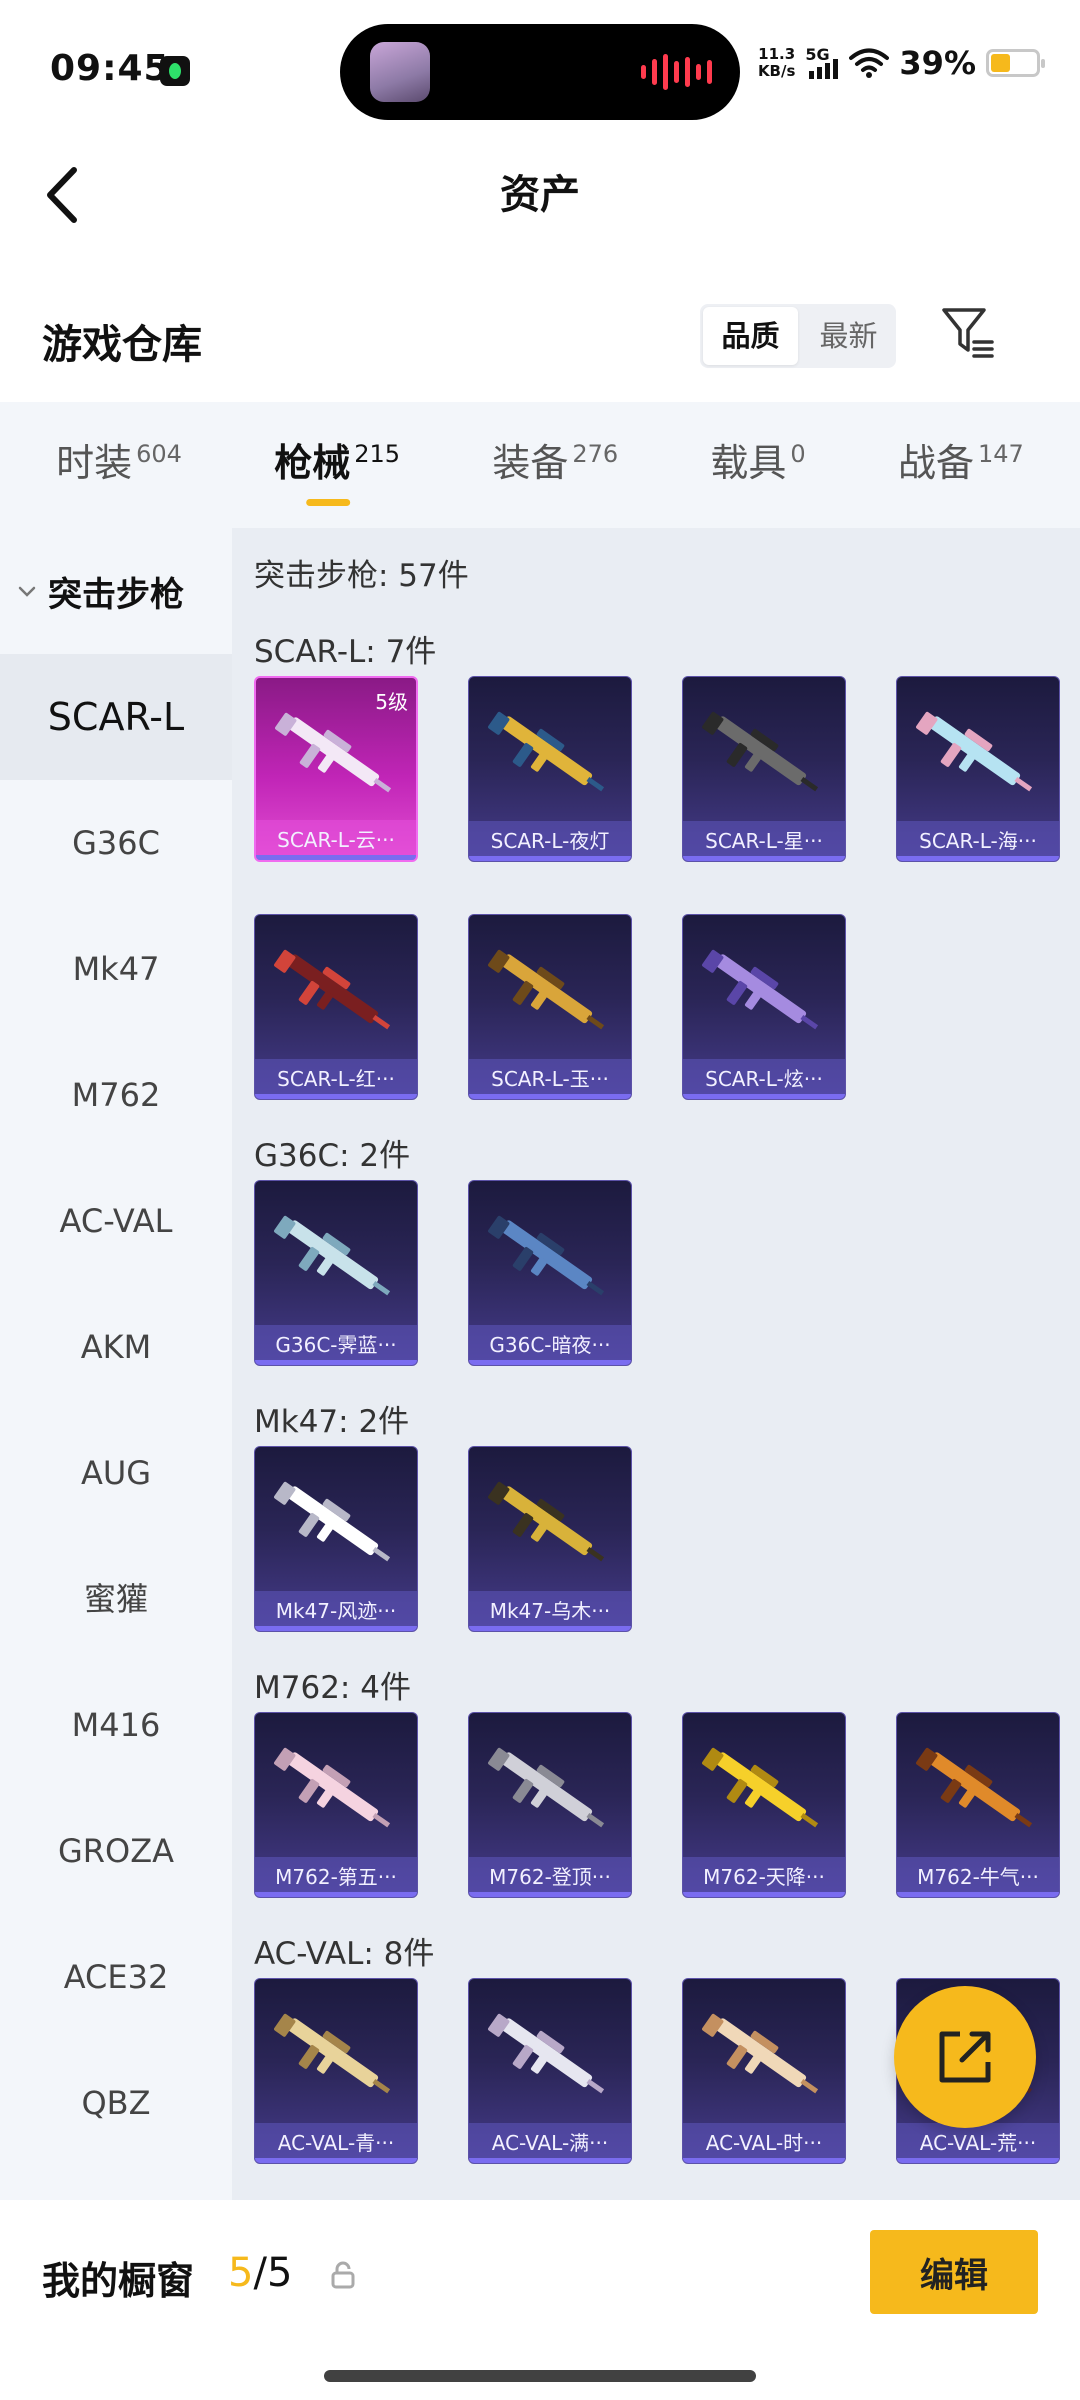 This screenshot has width=1080, height=2400. I want to click on showcase-label: 我的橱窗, so click(118, 2281).